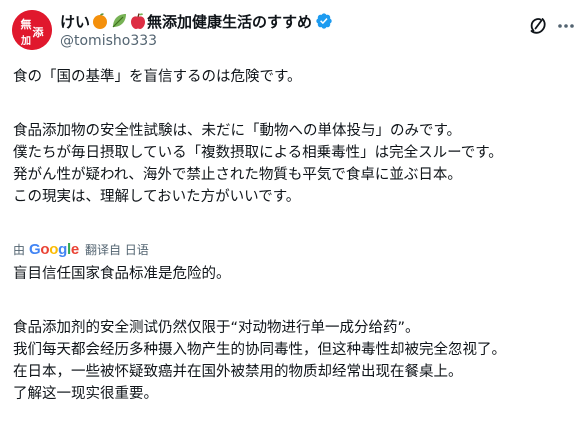  I want to click on translated-text-line-3: 我们每天都会经历多种摄入物产生的协同毒性，但这种毒性却被完全忽视了。, so click(259, 350).